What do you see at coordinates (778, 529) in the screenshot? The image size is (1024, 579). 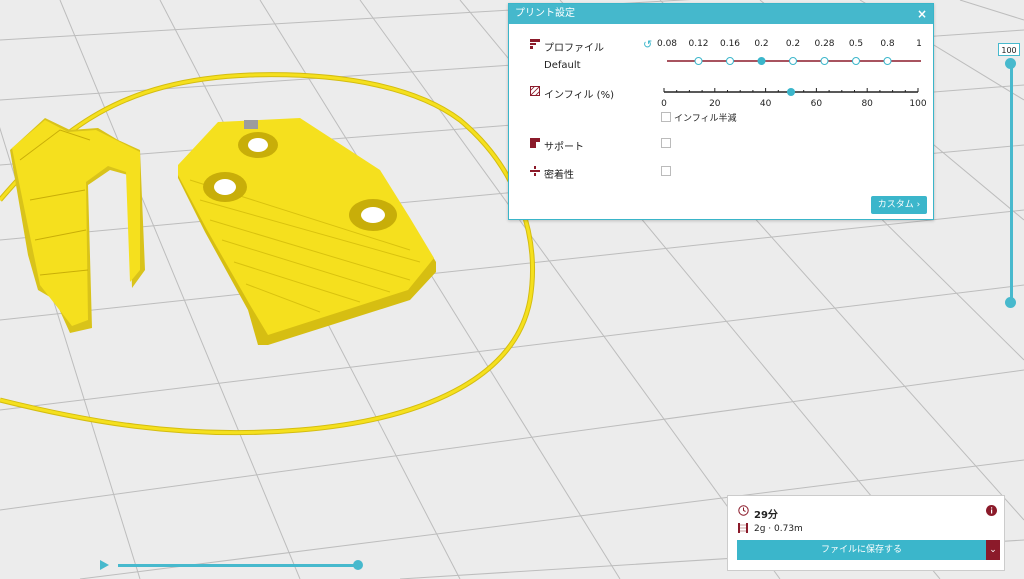 I see `material-usage: 2g · 0.73m` at bounding box center [778, 529].